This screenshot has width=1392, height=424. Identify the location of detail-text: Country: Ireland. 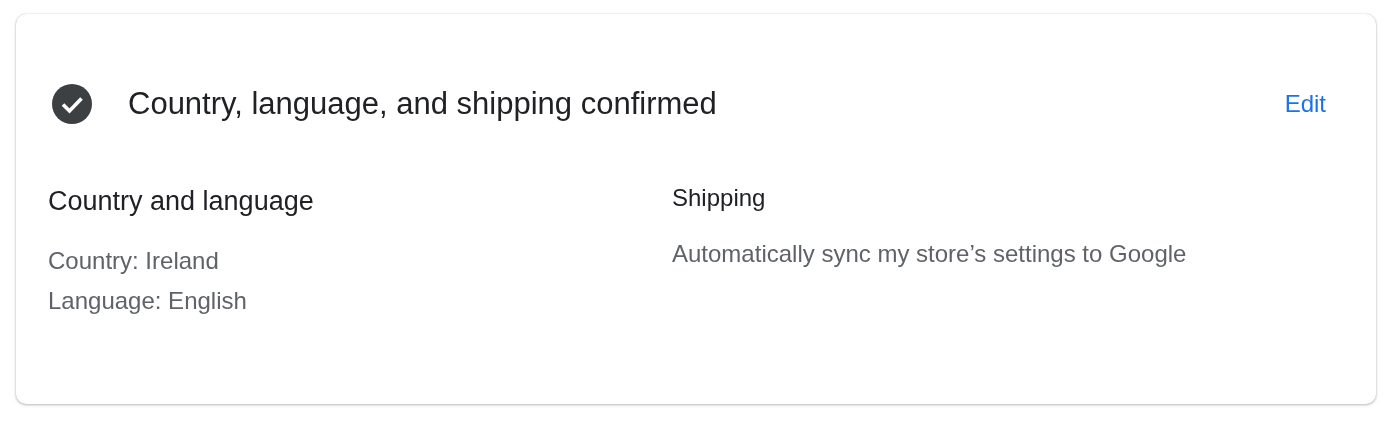
(134, 261).